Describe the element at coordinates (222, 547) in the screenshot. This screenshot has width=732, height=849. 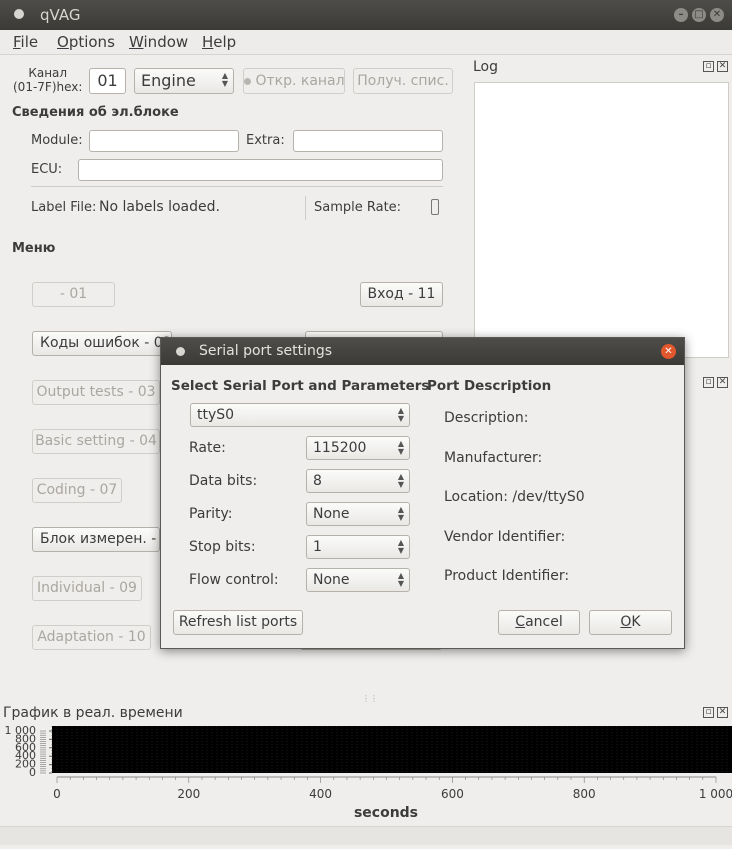
I see `param-label: Stop bits:` at that location.